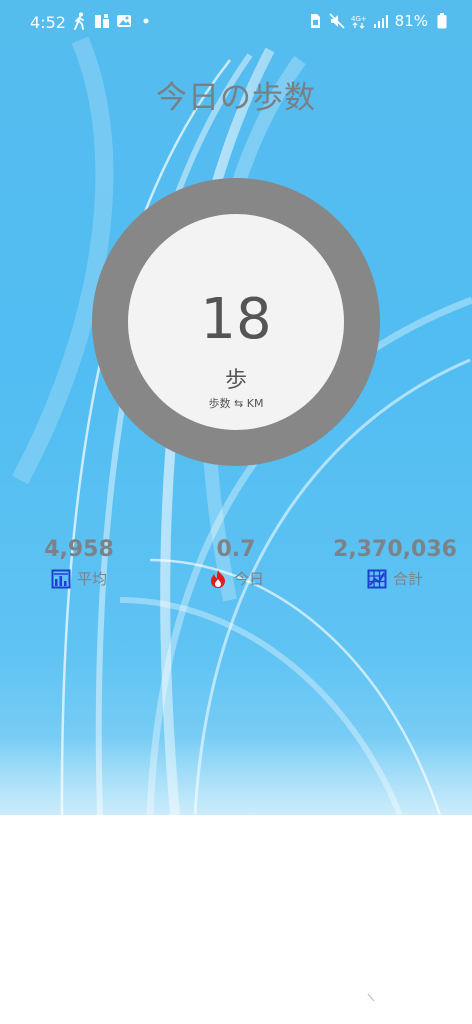  Describe the element at coordinates (337, 21) in the screenshot. I see `mute-icon` at that location.